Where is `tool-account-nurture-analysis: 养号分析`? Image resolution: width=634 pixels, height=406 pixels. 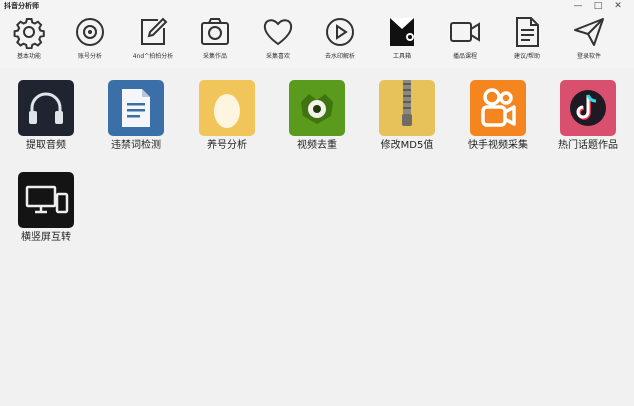
tool-account-nurture-analysis: 养号分析 is located at coordinates (227, 120).